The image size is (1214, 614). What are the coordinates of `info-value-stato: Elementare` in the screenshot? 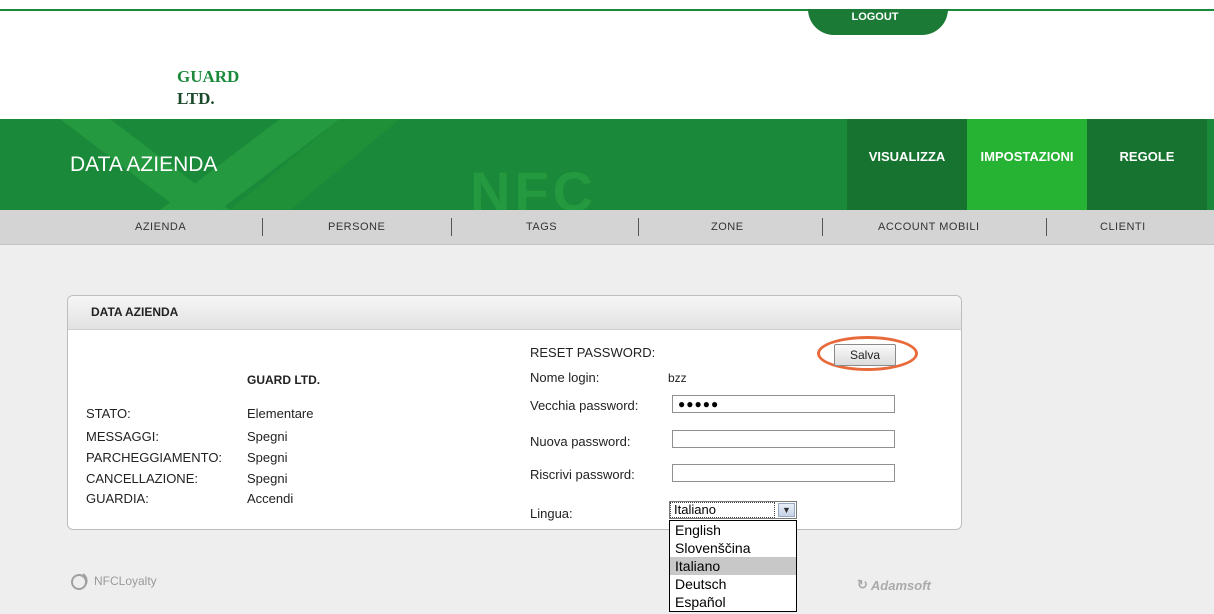 It's located at (280, 413).